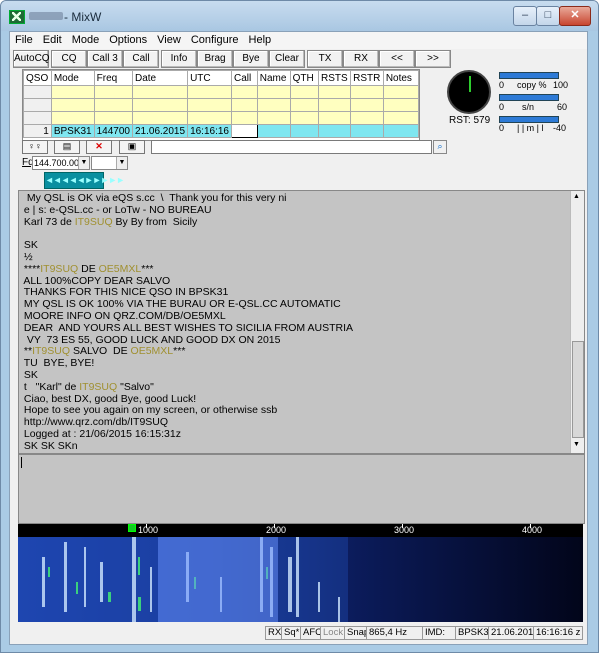 The image size is (599, 653). What do you see at coordinates (577, 322) in the screenshot?
I see `receive-scrollbar: ▲ ▼` at bounding box center [577, 322].